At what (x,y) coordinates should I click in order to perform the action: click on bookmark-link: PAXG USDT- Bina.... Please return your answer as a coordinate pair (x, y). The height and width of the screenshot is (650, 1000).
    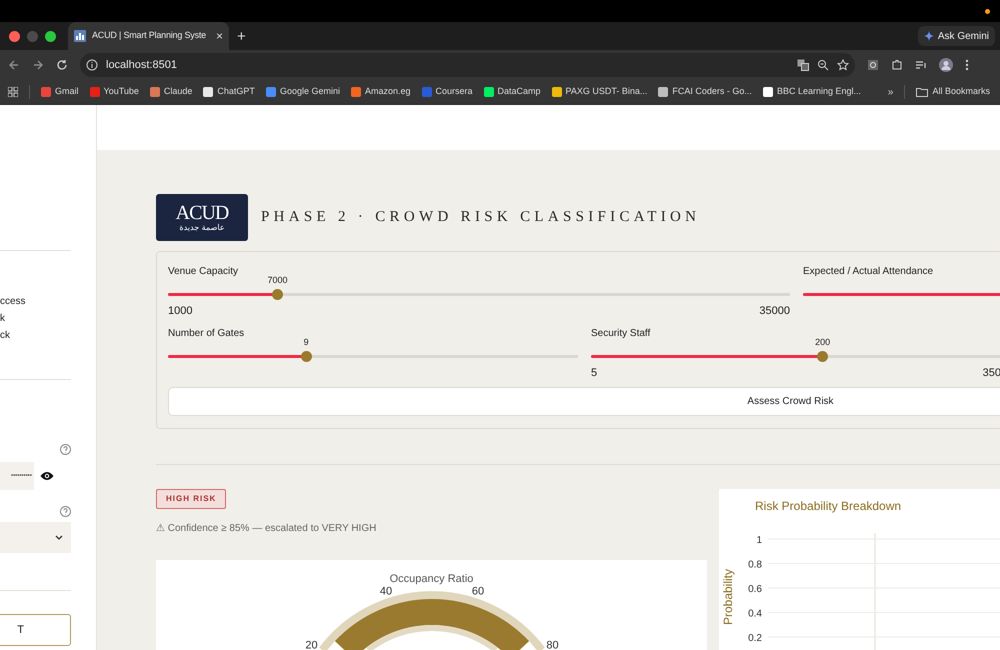
    Looking at the image, I should click on (600, 92).